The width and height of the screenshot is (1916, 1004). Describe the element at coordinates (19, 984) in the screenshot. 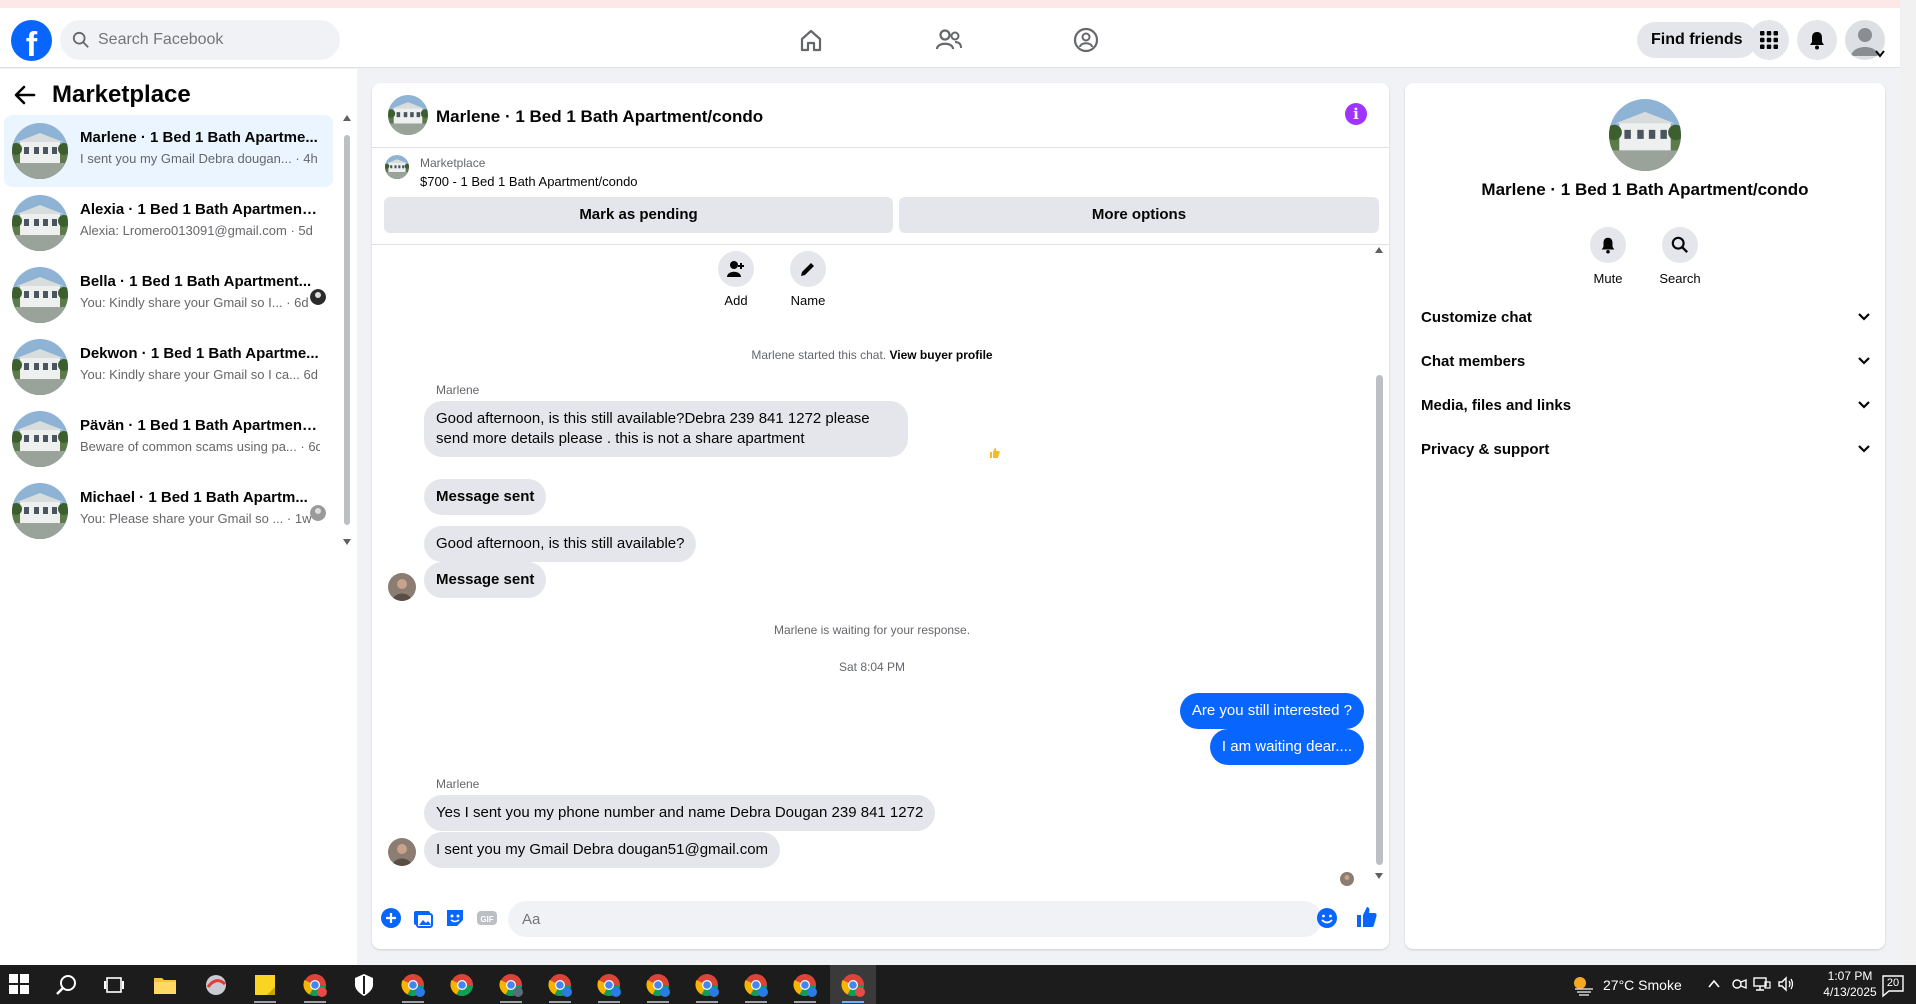

I see `windows-start-icon` at that location.